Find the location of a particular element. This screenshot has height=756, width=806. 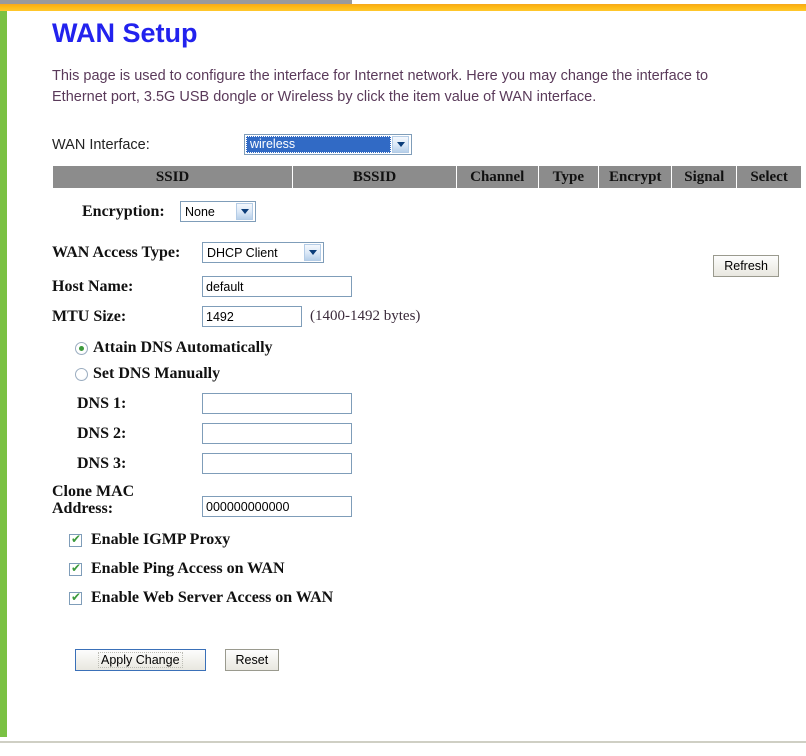

clone-mac-label-line2: Address: is located at coordinates (83, 508).